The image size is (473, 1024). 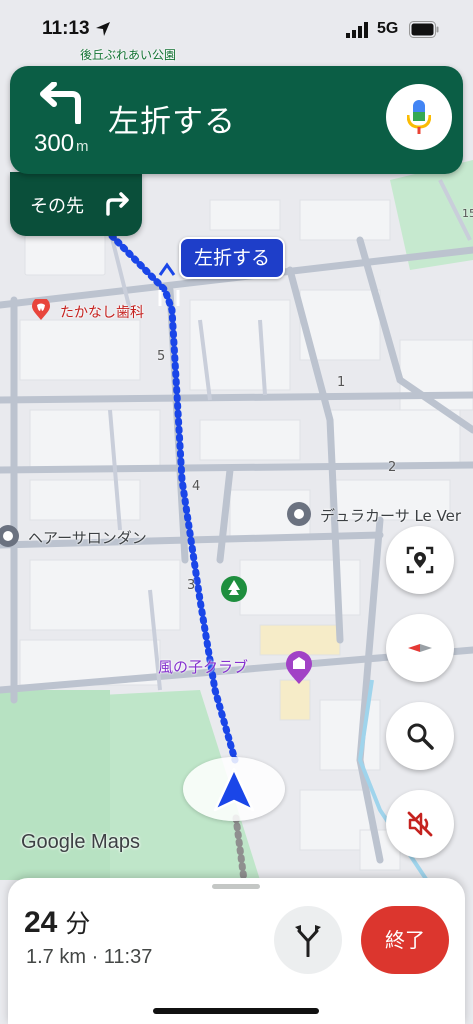 What do you see at coordinates (41, 310) in the screenshot?
I see `dentist-pin-icon` at bounding box center [41, 310].